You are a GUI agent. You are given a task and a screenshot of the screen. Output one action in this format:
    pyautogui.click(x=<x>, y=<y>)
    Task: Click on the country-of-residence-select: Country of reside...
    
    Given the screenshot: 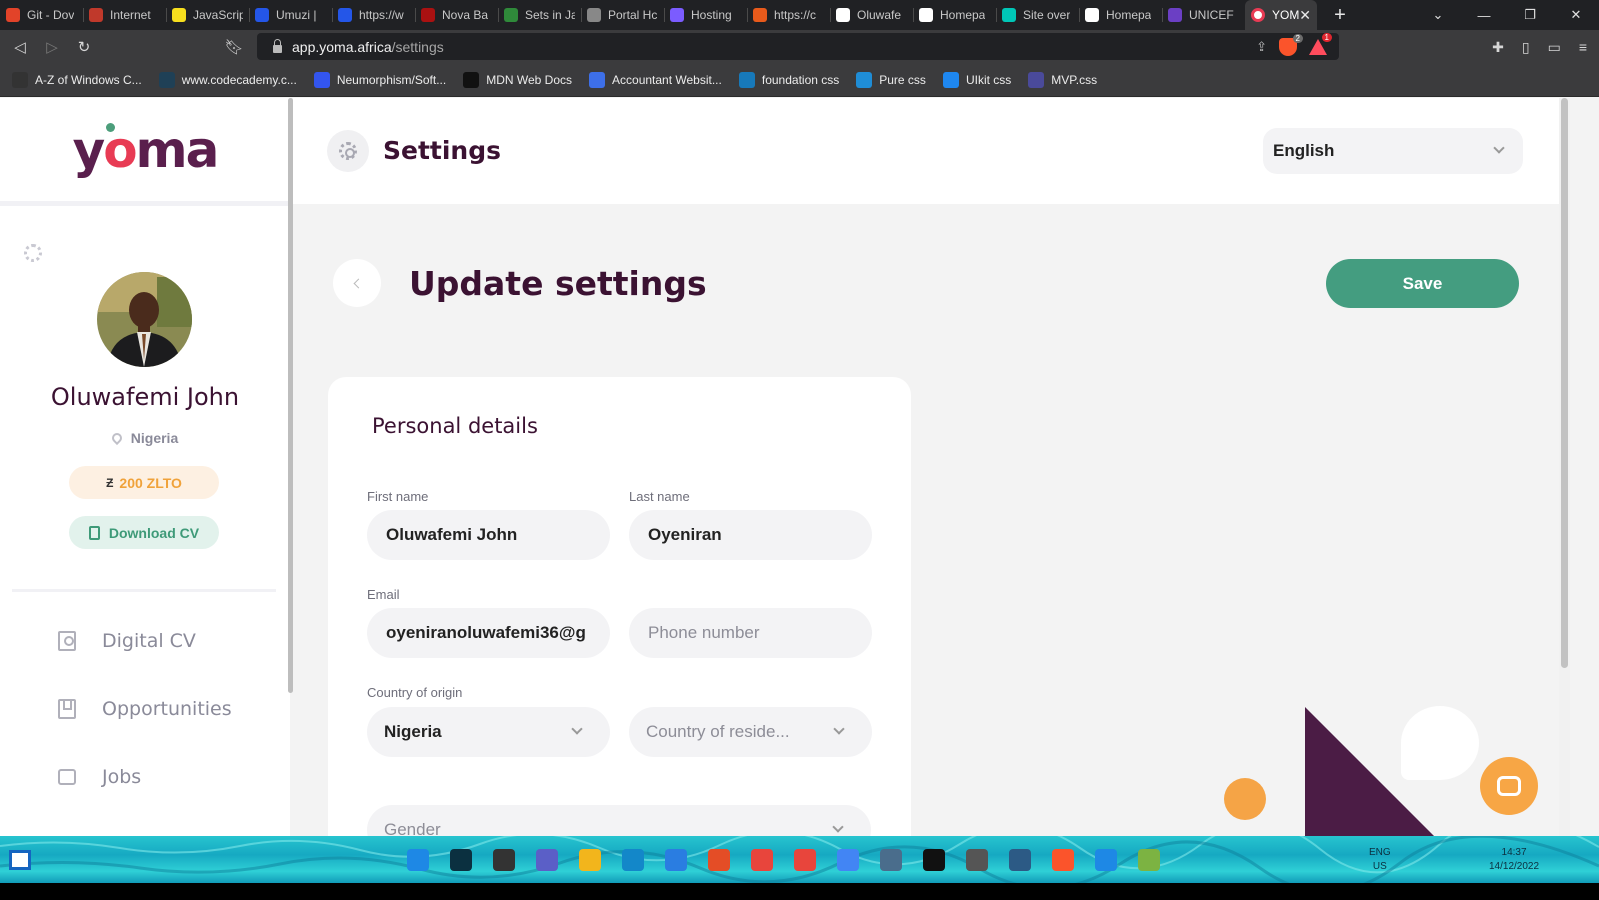 What is the action you would take?
    pyautogui.click(x=750, y=732)
    